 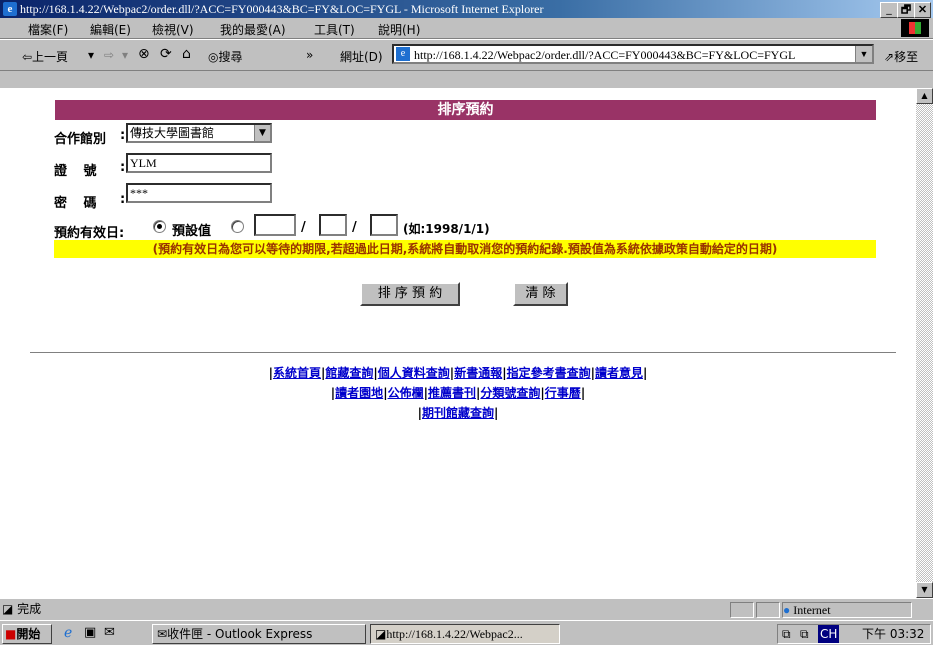 I want to click on menu-bar: 檔案(F) 編輯(E) 檢視(V) 我的最愛(A) 工具(T) 說明(H), so click(x=466, y=28).